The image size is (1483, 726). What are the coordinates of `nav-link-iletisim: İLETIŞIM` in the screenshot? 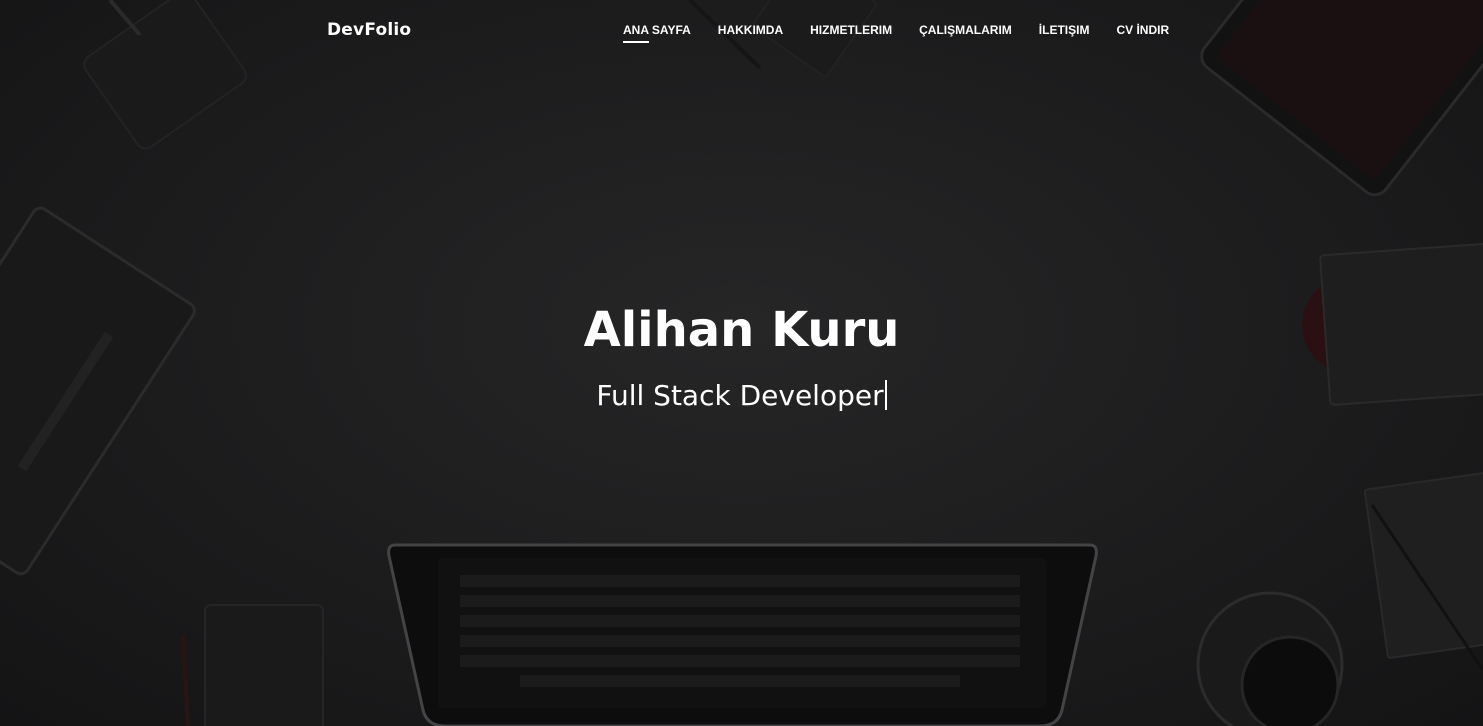 It's located at (1064, 33).